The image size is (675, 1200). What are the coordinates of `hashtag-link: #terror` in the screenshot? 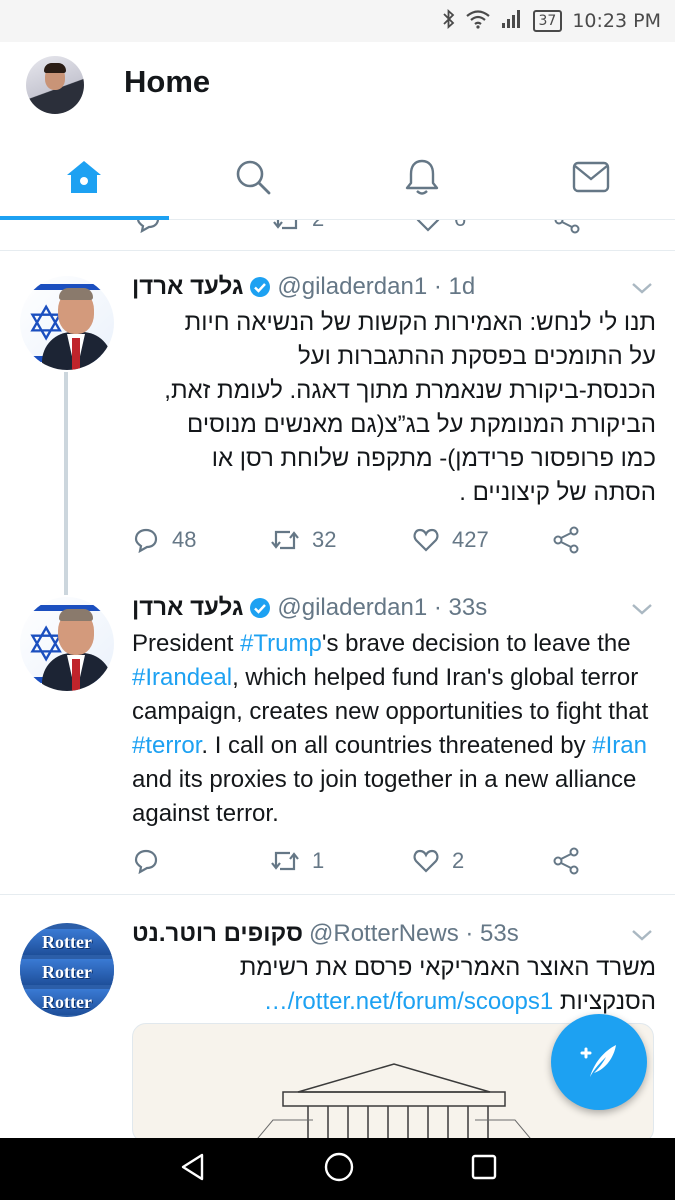 It's located at (166, 745).